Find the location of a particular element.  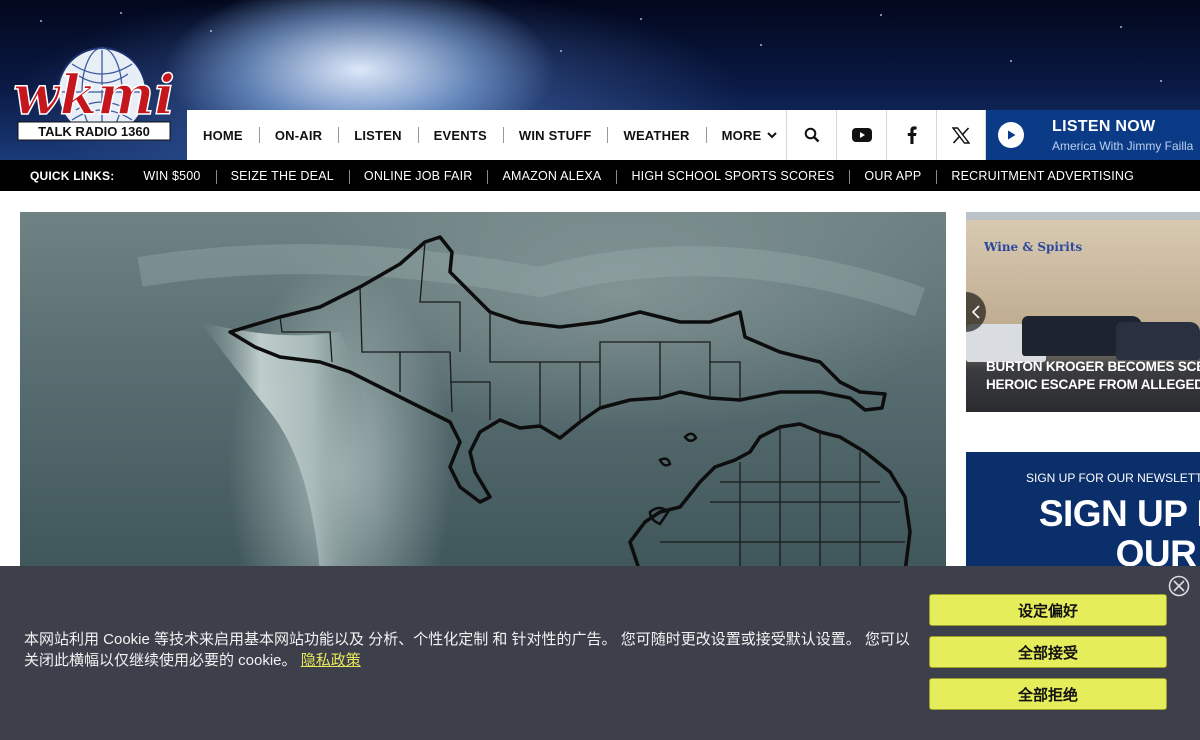

station-logo: wkmi TALK RADIO 1360 is located at coordinates (94, 96).